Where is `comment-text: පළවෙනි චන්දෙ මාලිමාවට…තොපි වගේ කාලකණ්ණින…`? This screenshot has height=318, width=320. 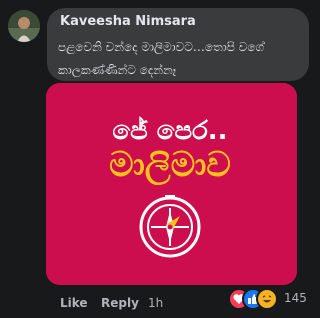
comment-text: පළවෙනි චන්දෙ මාලිමාවට…තොපි වගේ කාලකණ්ණින… is located at coordinates (161, 58).